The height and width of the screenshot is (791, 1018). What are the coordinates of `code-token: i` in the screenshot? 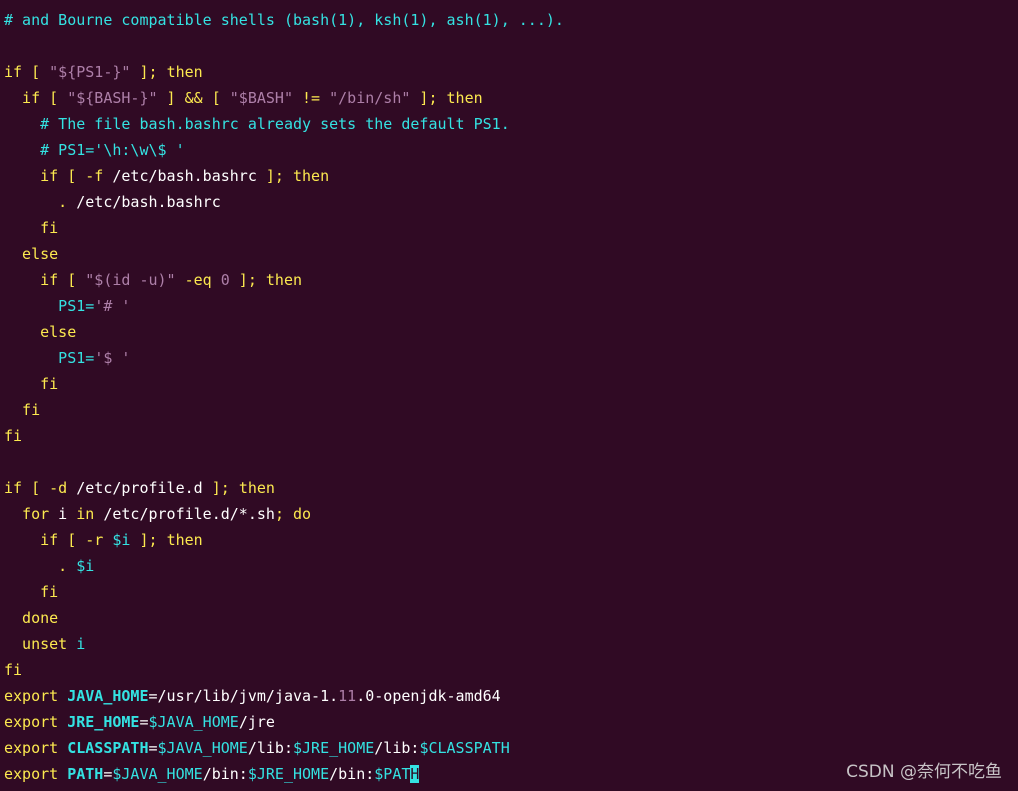 It's located at (76, 644).